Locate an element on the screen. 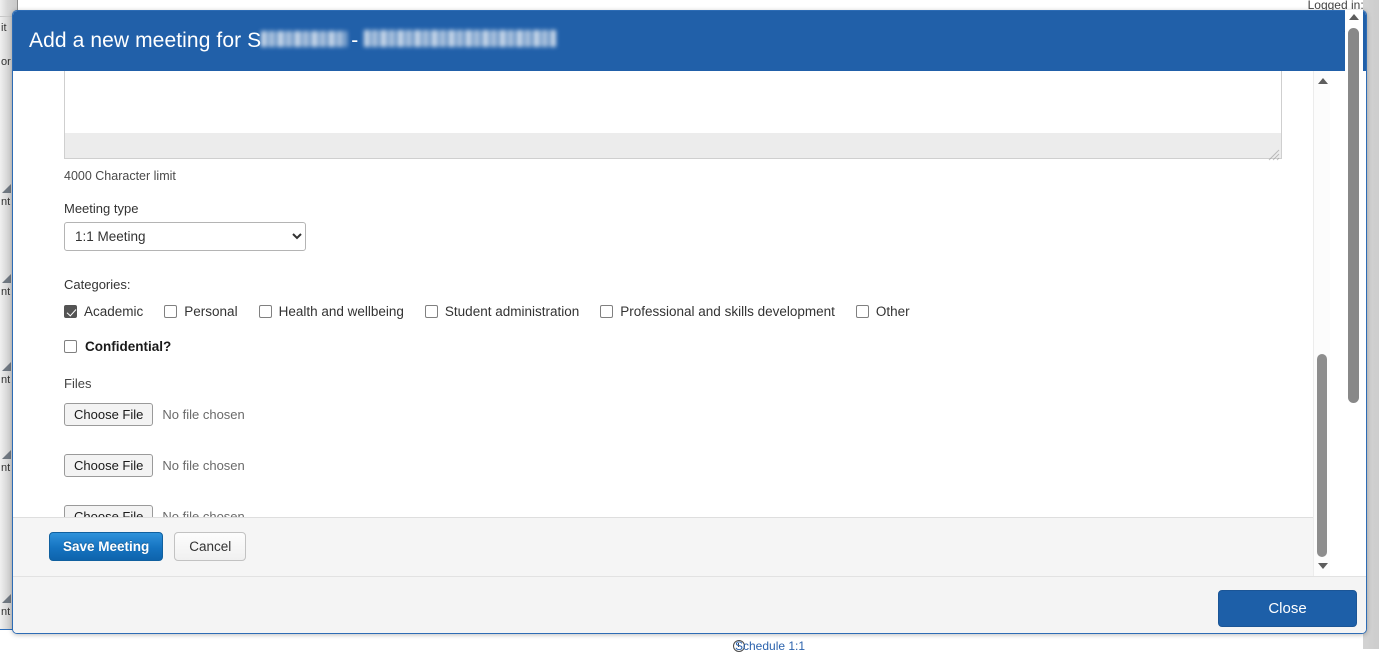 This screenshot has height=653, width=1379. category-health-and-wellbeing: Health and wellbeing is located at coordinates (331, 311).